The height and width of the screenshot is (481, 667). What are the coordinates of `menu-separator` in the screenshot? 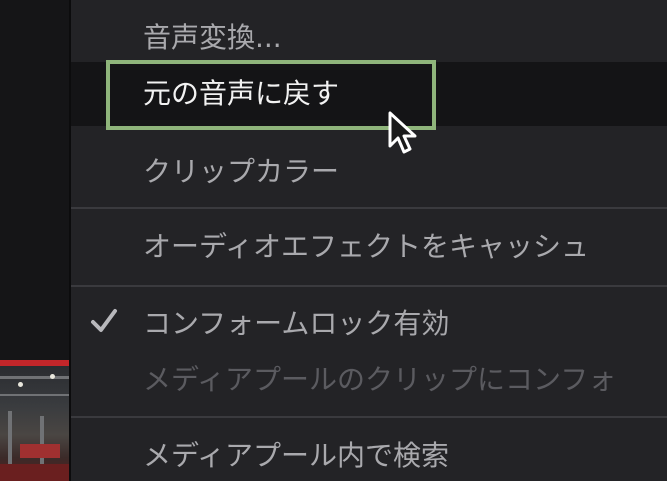 It's located at (369, 286).